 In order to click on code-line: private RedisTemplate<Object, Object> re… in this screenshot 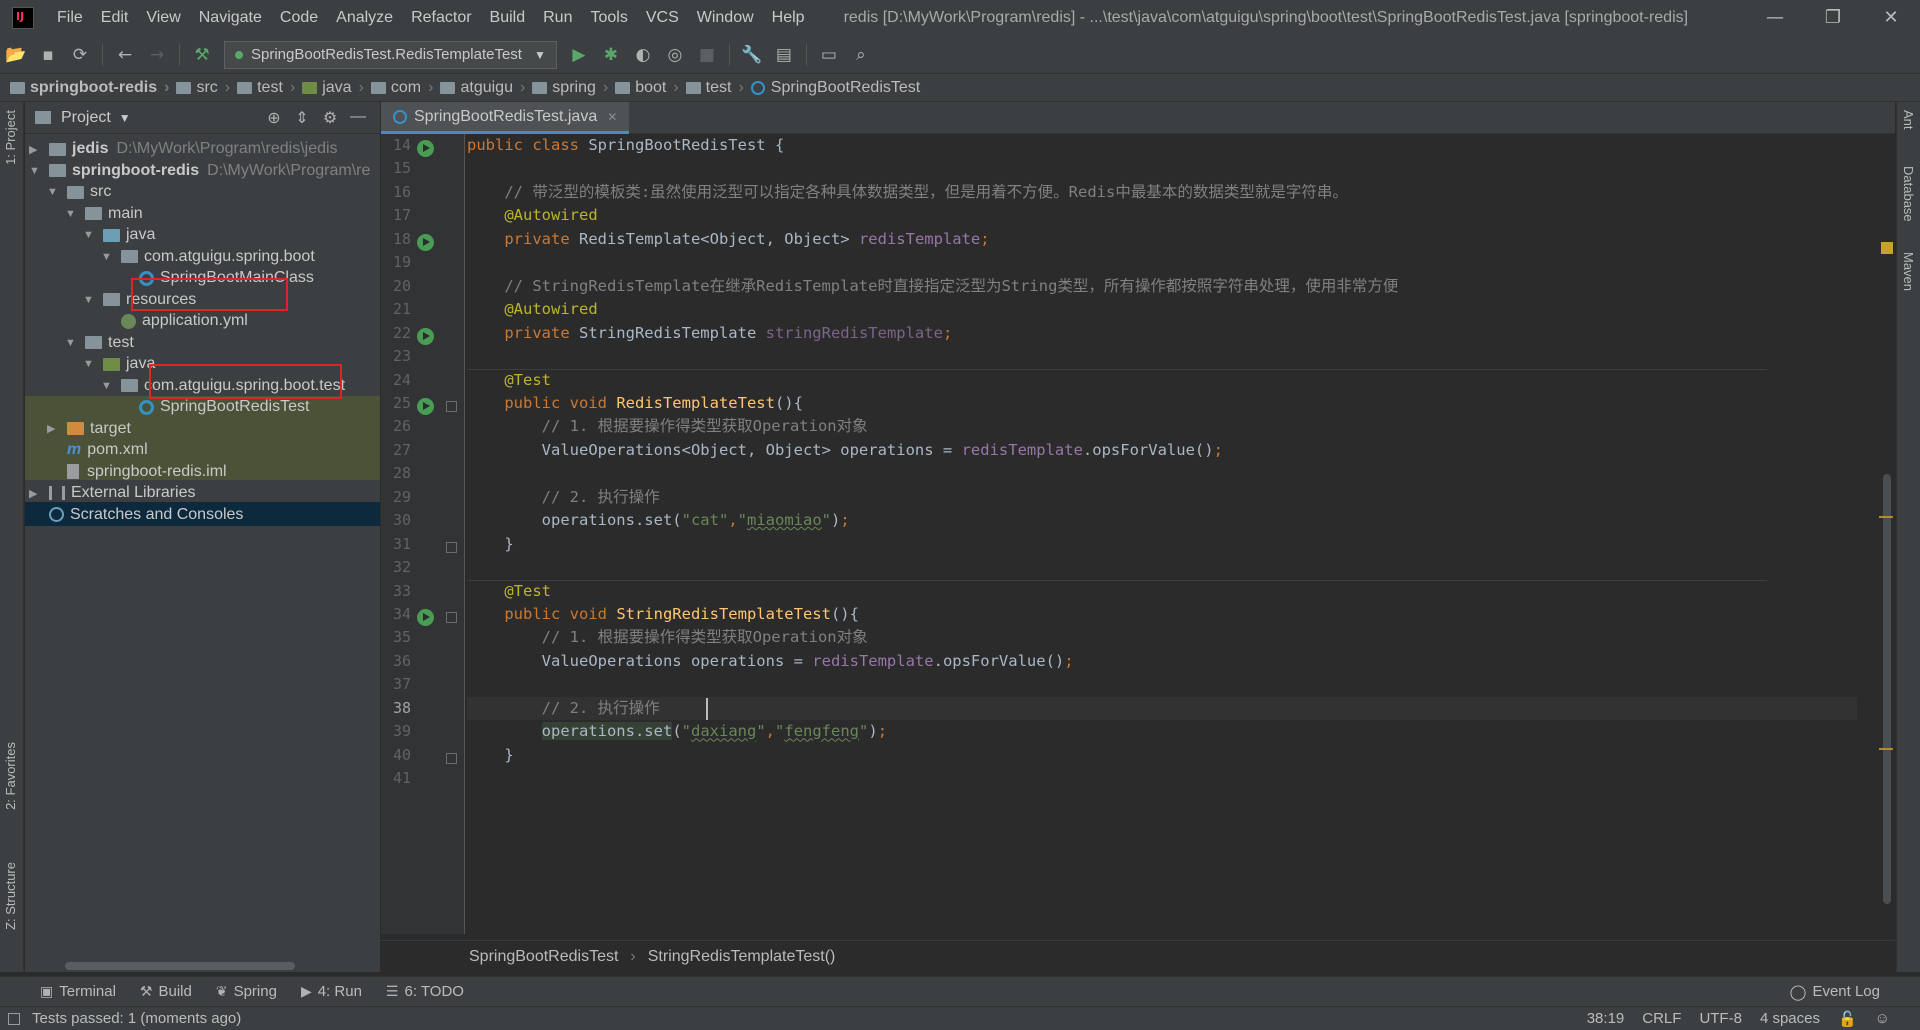, I will do `click(728, 239)`.